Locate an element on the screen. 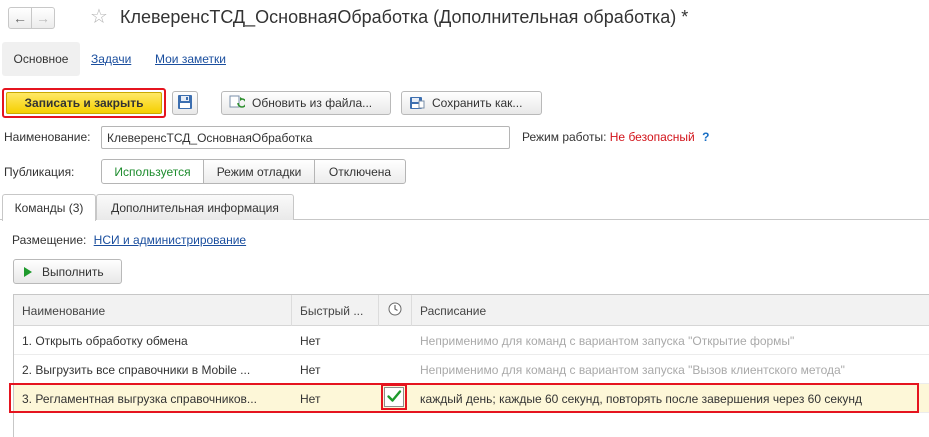  help-question-icon: ? is located at coordinates (705, 137).